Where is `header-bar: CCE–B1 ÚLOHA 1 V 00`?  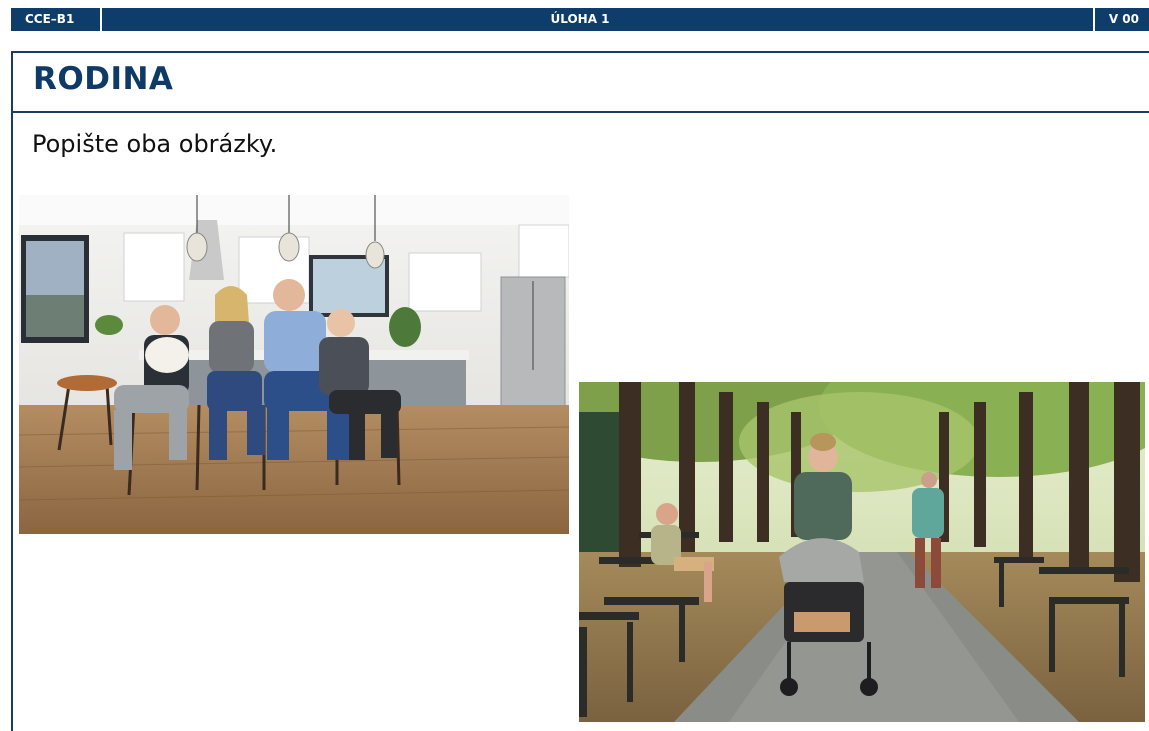
header-bar: CCE–B1 ÚLOHA 1 V 00 is located at coordinates (580, 19).